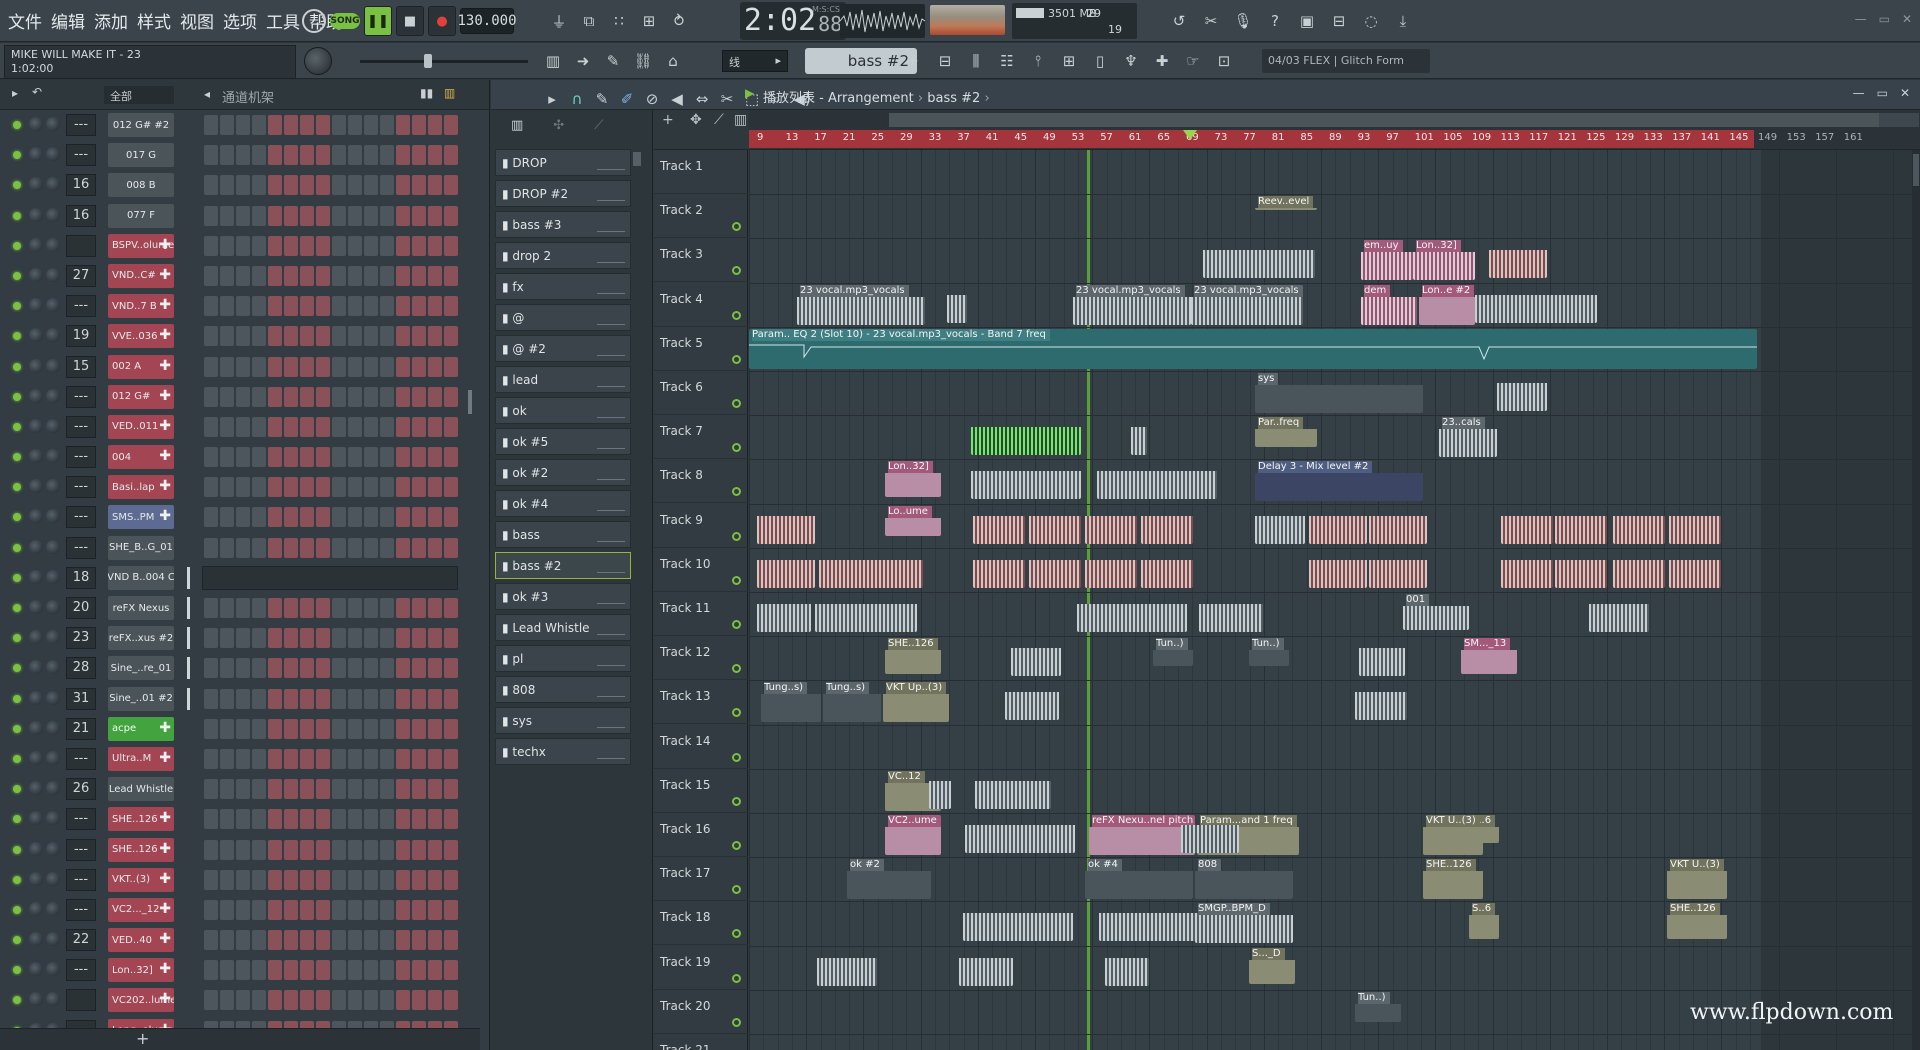 The width and height of the screenshot is (1920, 1050). Describe the element at coordinates (141, 608) in the screenshot. I see `channel-name-button: reFX Nexus` at that location.